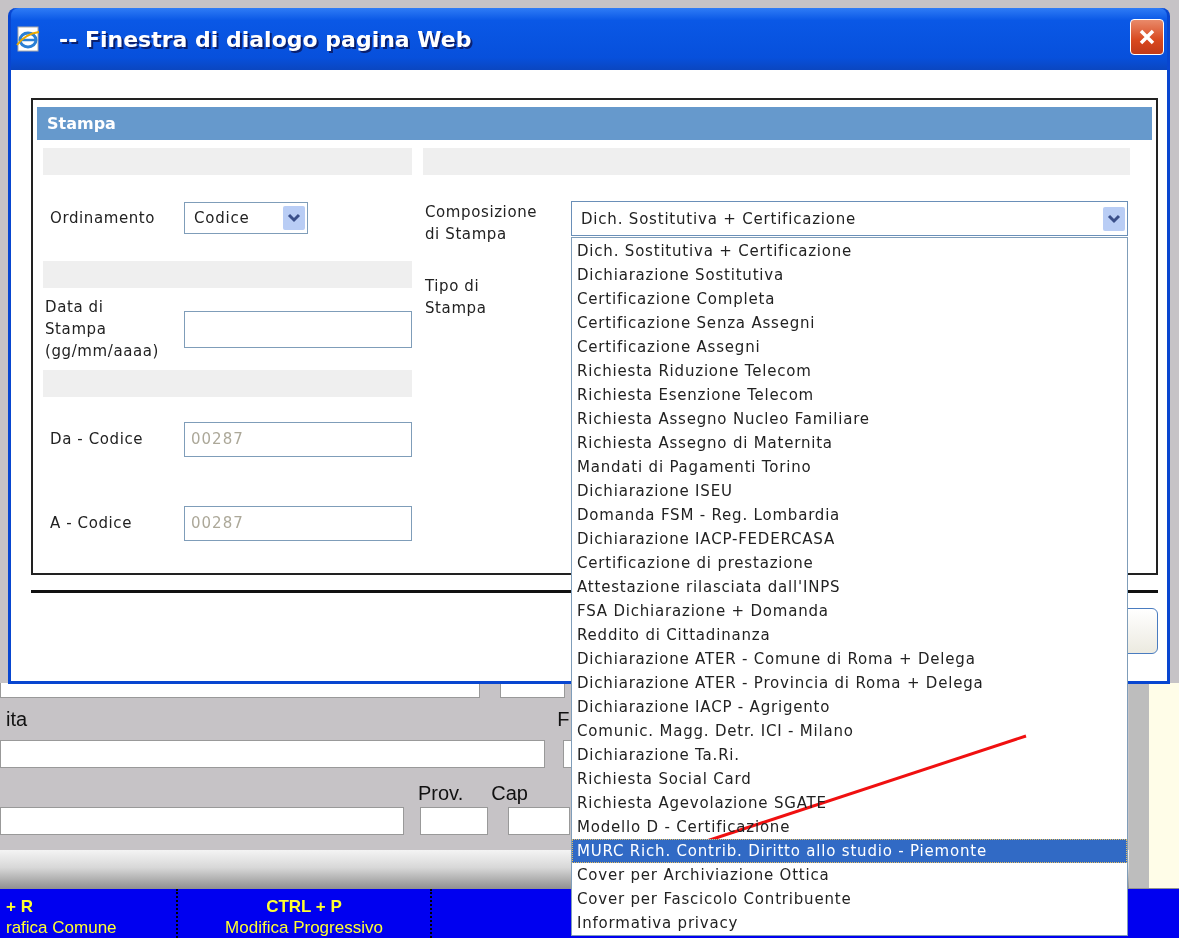  What do you see at coordinates (563, 719) in the screenshot?
I see `field-label: F` at bounding box center [563, 719].